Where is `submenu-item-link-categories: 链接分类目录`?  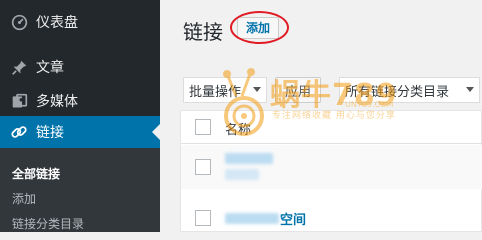
submenu-item-link-categories: 链接分类目录 is located at coordinates (48, 223).